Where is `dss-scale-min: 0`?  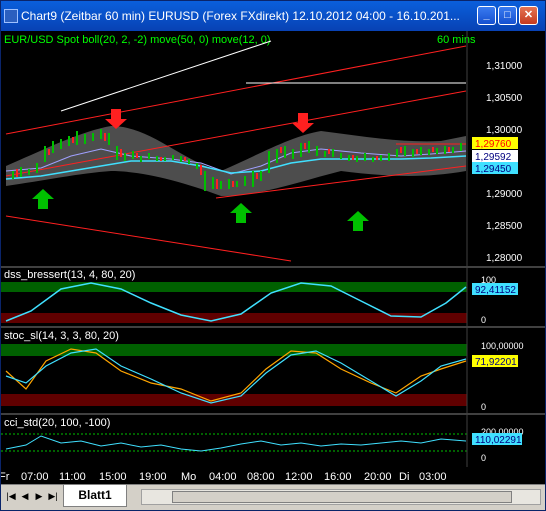
dss-scale-min: 0 is located at coordinates (483, 320).